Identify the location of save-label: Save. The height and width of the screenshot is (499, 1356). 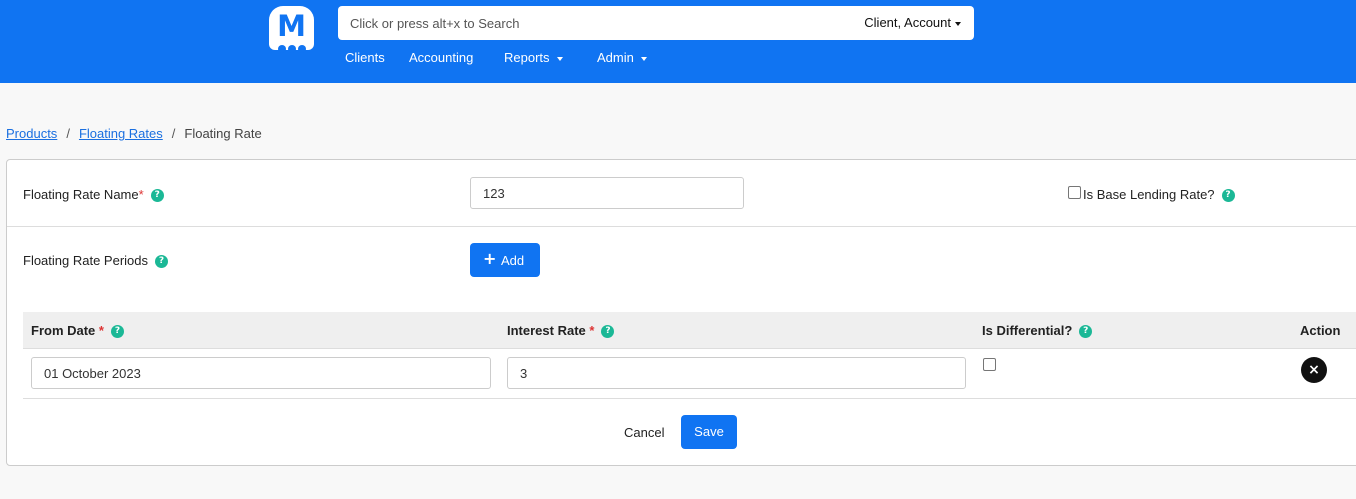
(709, 431).